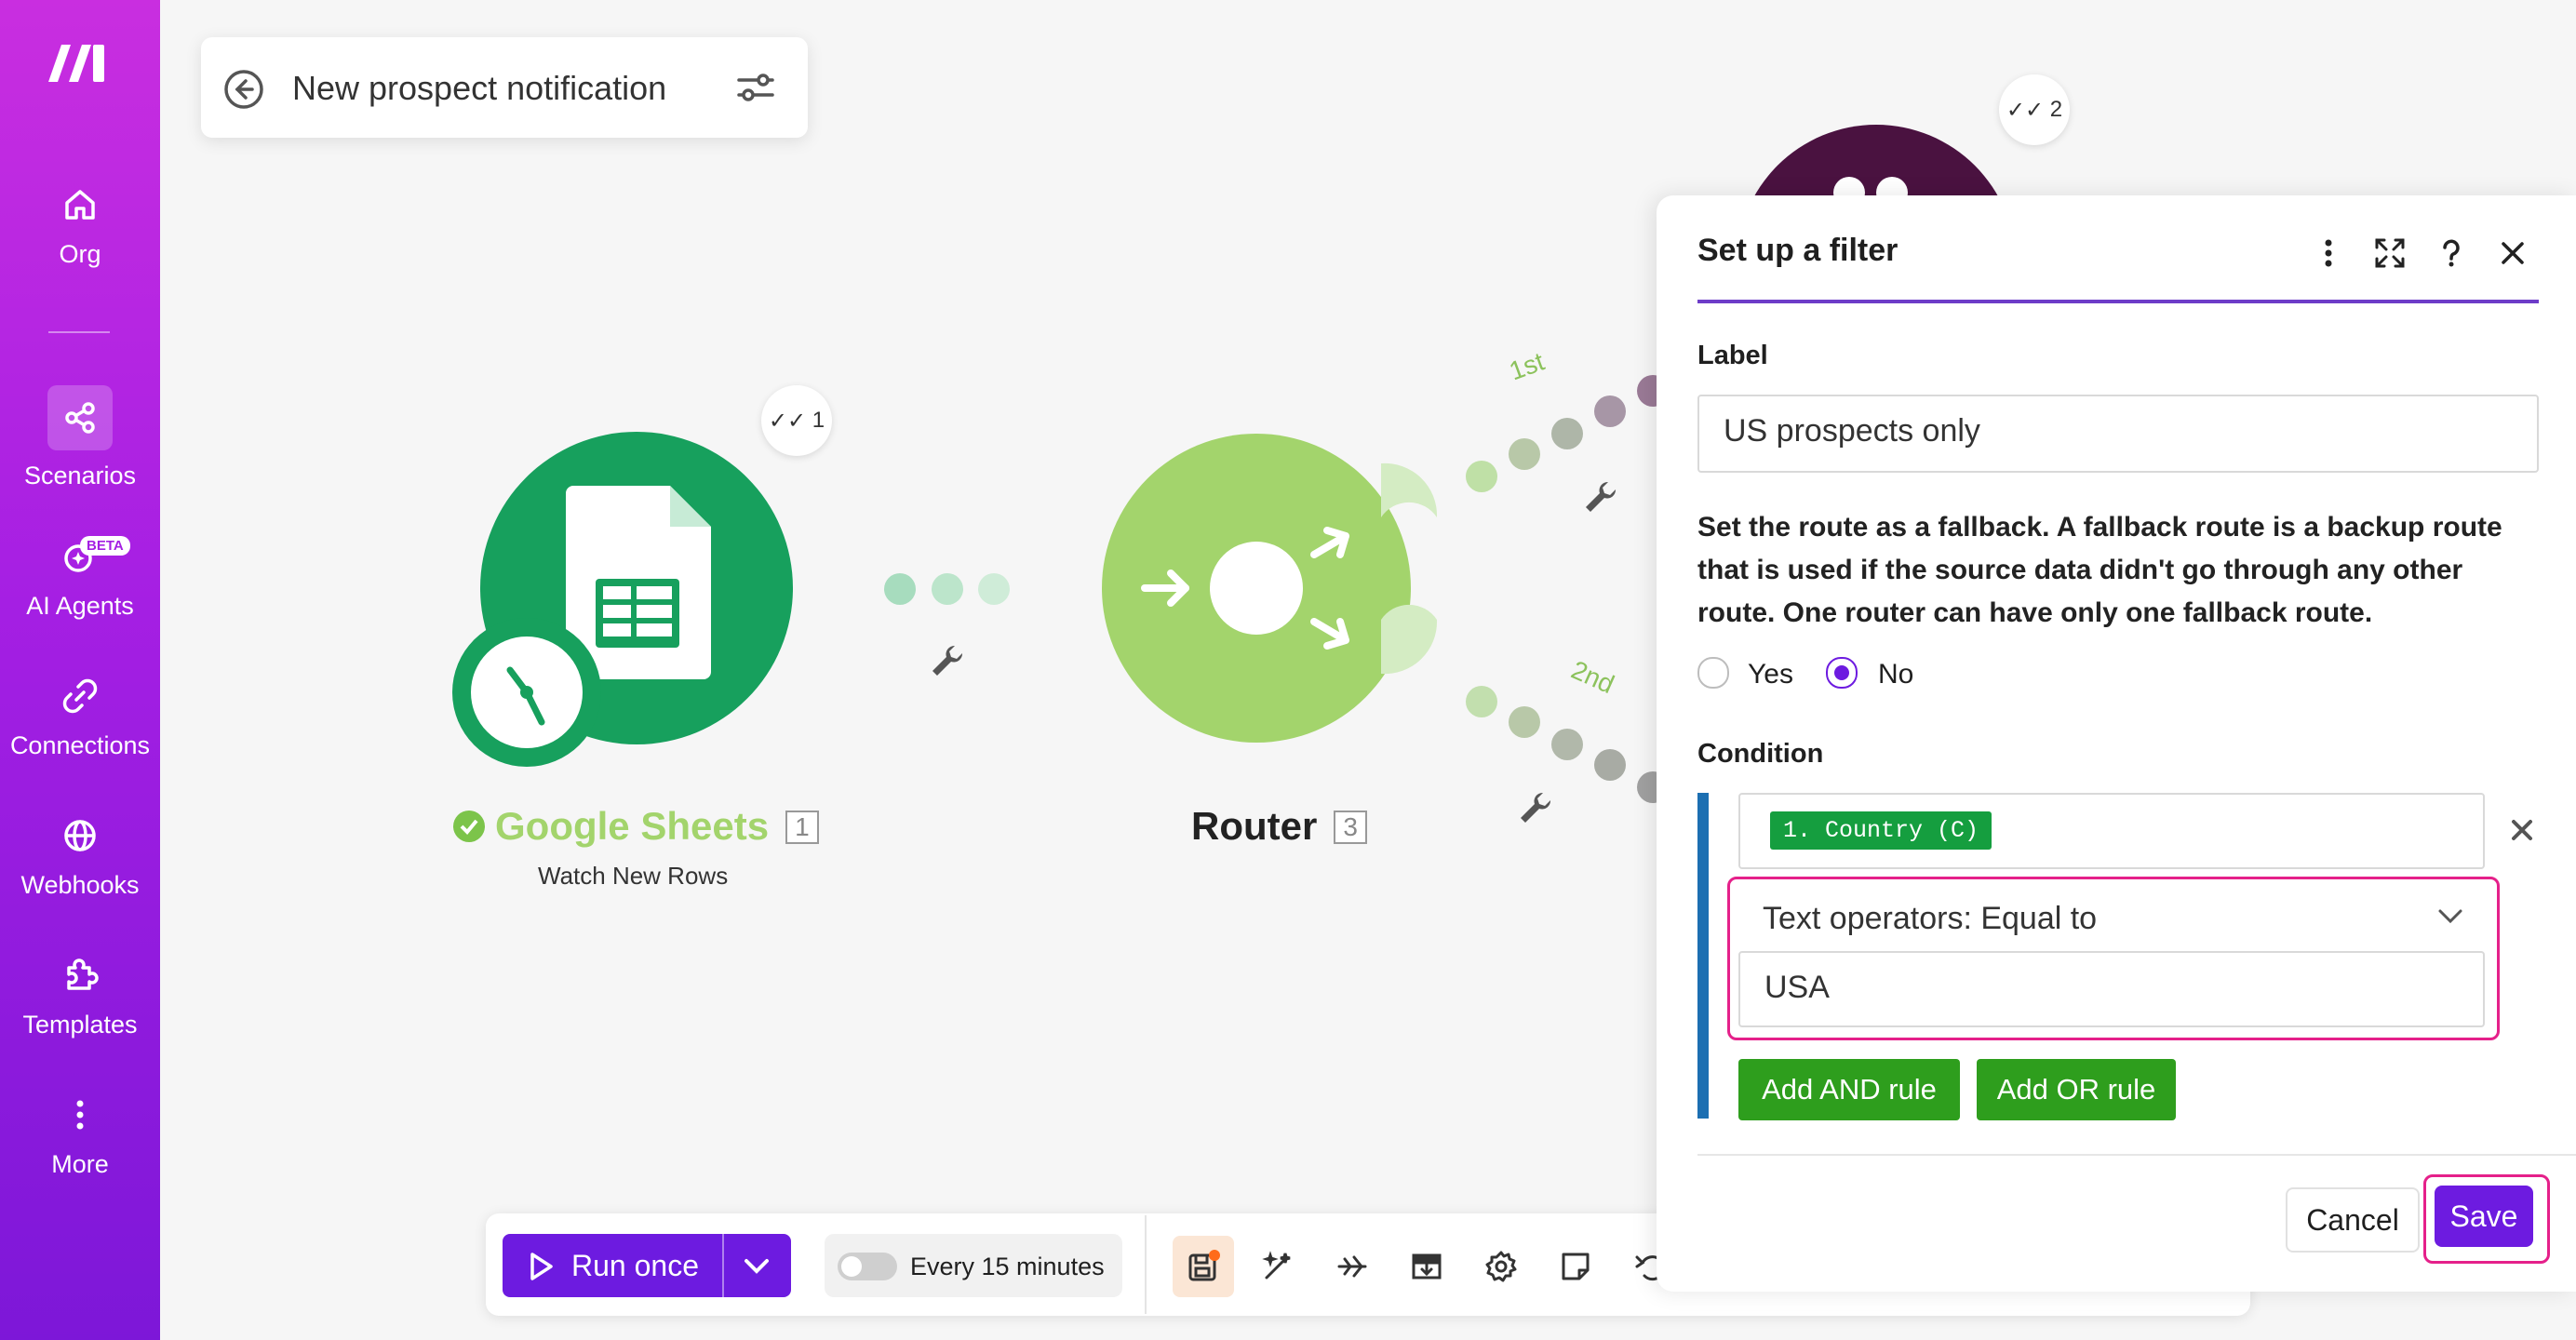 This screenshot has height=1340, width=2576. Describe the element at coordinates (2136, 1155) in the screenshot. I see `footer-divider` at that location.